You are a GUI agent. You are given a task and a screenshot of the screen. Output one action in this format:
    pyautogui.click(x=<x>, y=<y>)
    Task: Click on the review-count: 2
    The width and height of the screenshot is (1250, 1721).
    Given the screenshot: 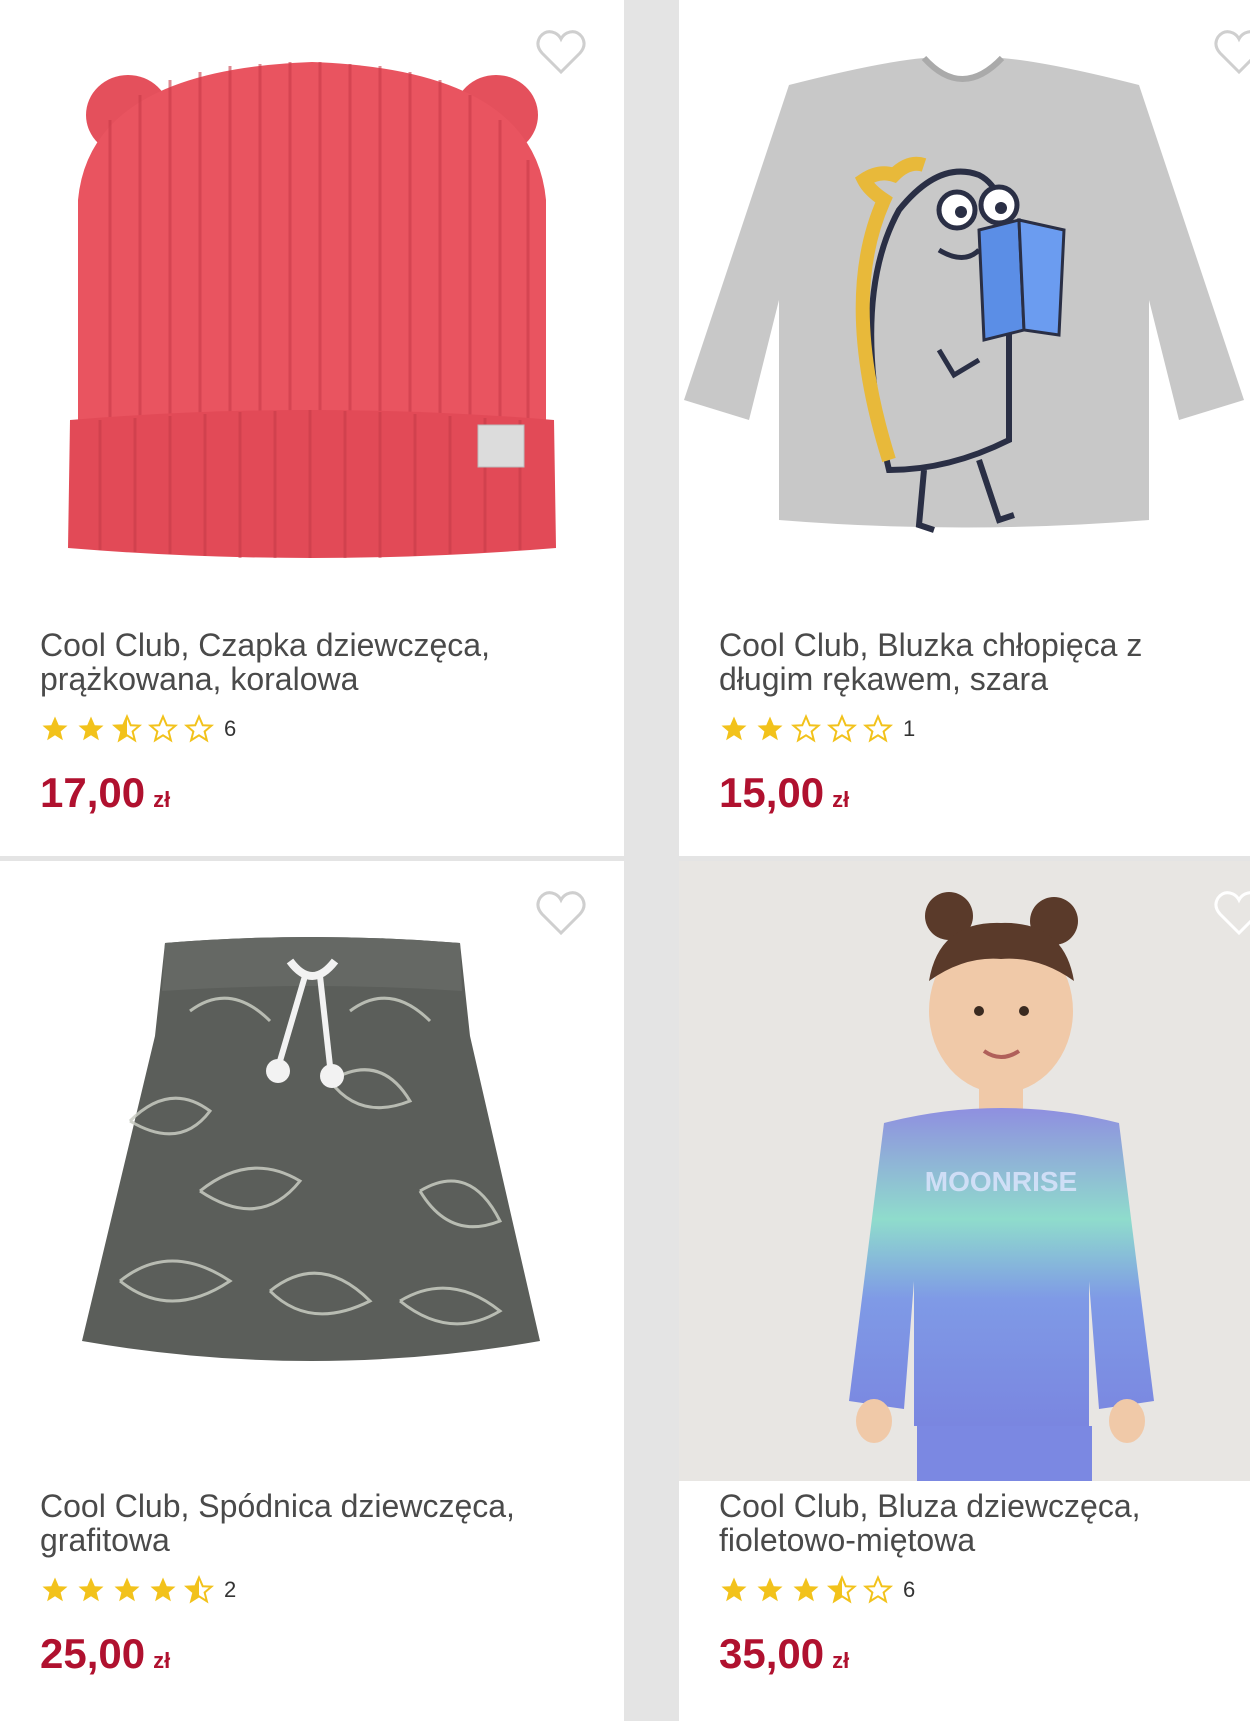 What is the action you would take?
    pyautogui.click(x=230, y=1589)
    